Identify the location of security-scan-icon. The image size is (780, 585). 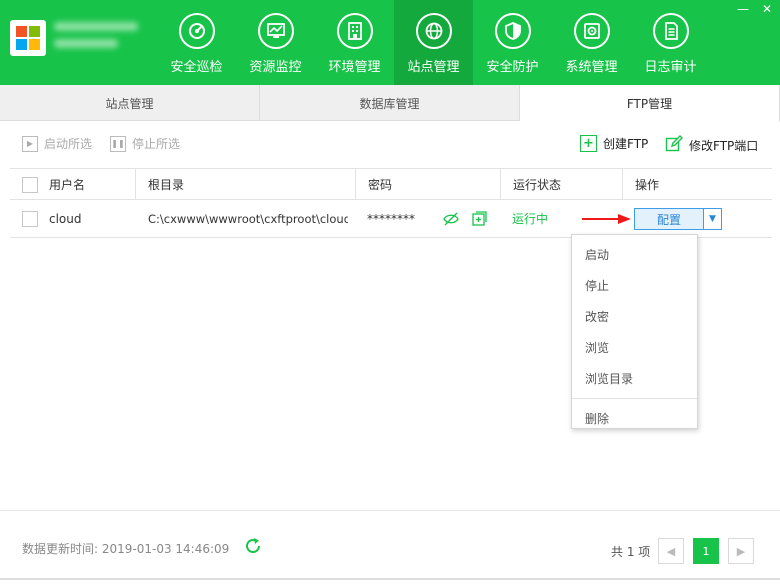
(196, 31).